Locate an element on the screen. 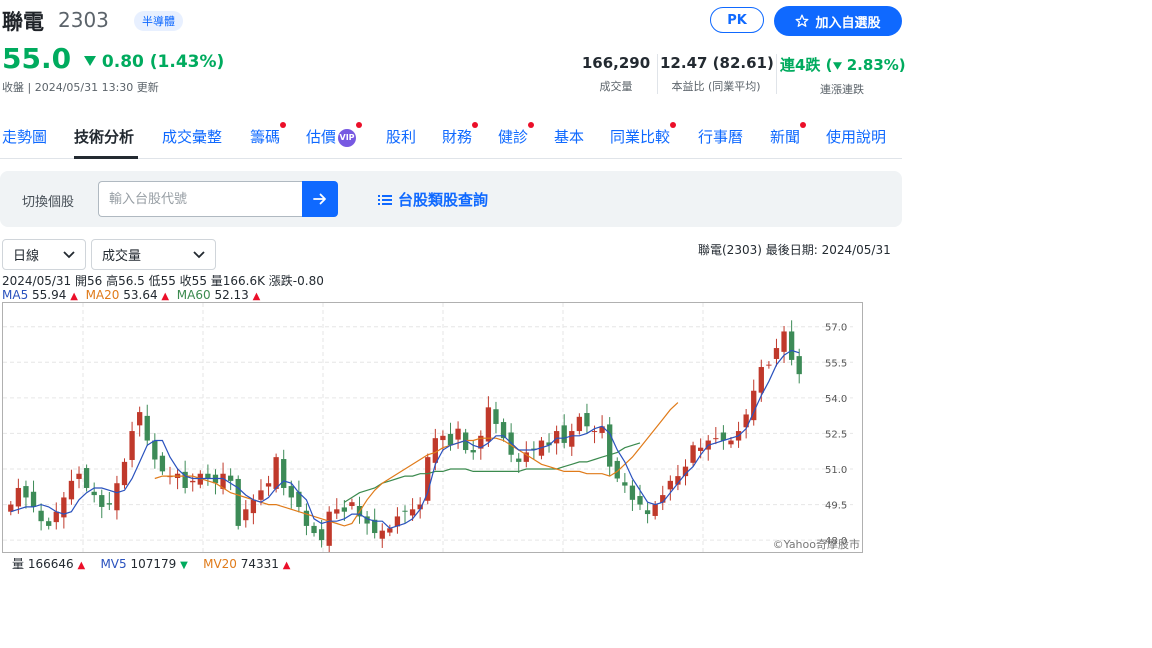 This screenshot has height=648, width=1152. price-change: 0.80 (1.43%) is located at coordinates (154, 62).